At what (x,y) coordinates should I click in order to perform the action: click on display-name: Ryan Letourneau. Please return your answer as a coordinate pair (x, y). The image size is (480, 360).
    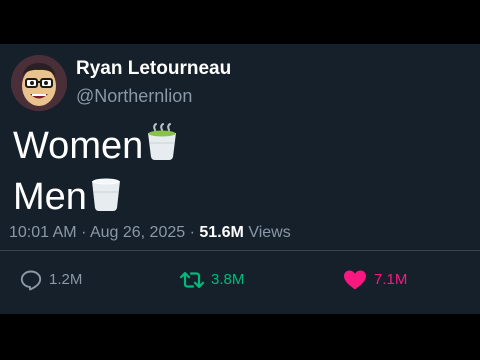
    Looking at the image, I should click on (153, 69).